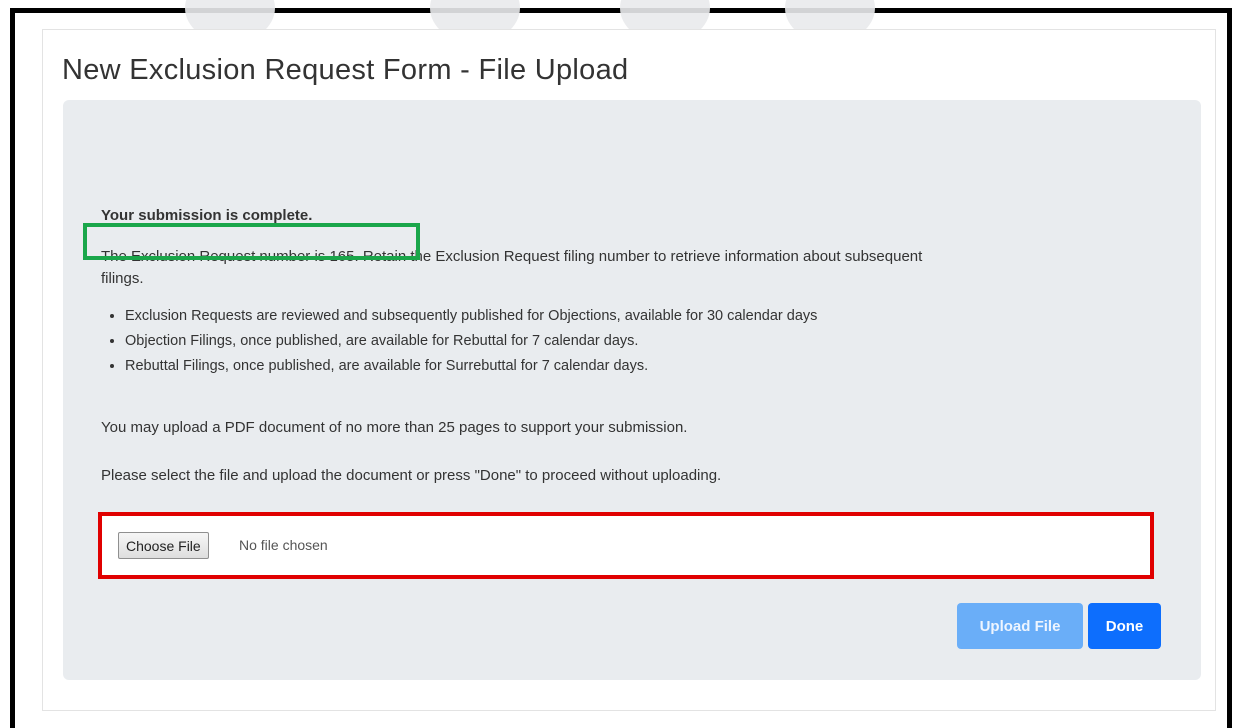 The height and width of the screenshot is (728, 1238). What do you see at coordinates (345, 70) in the screenshot?
I see `page-title: New Exclusion Request Form - File Upload` at bounding box center [345, 70].